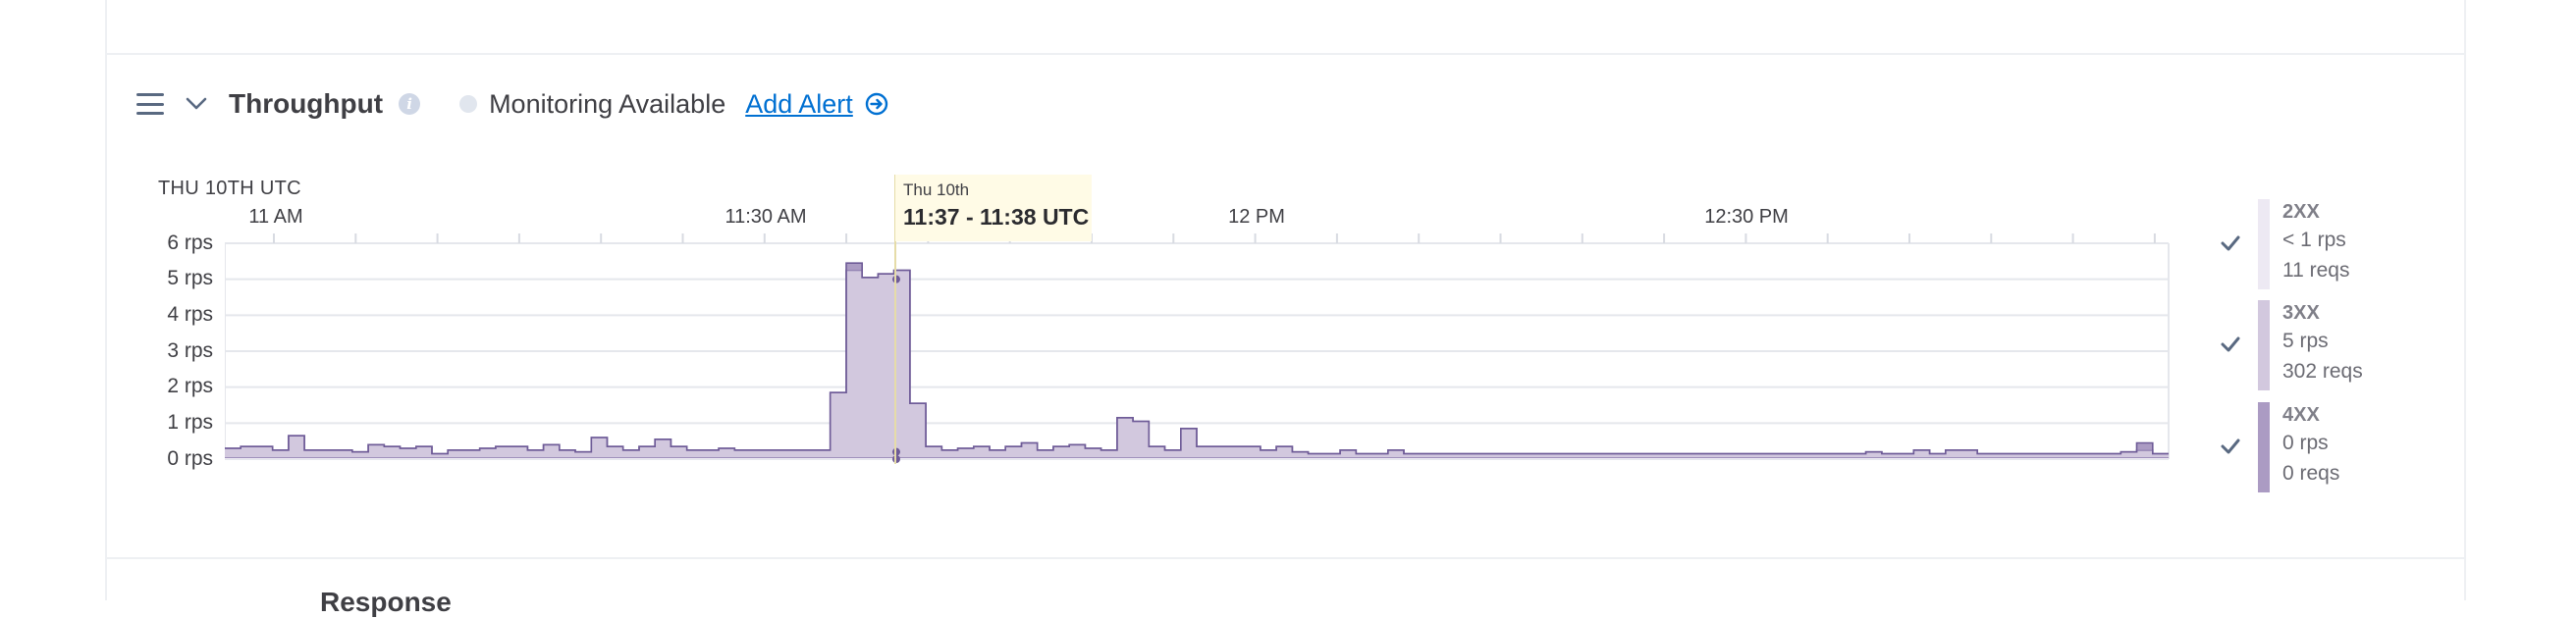  What do you see at coordinates (196, 104) in the screenshot?
I see `chevron-down-icon` at bounding box center [196, 104].